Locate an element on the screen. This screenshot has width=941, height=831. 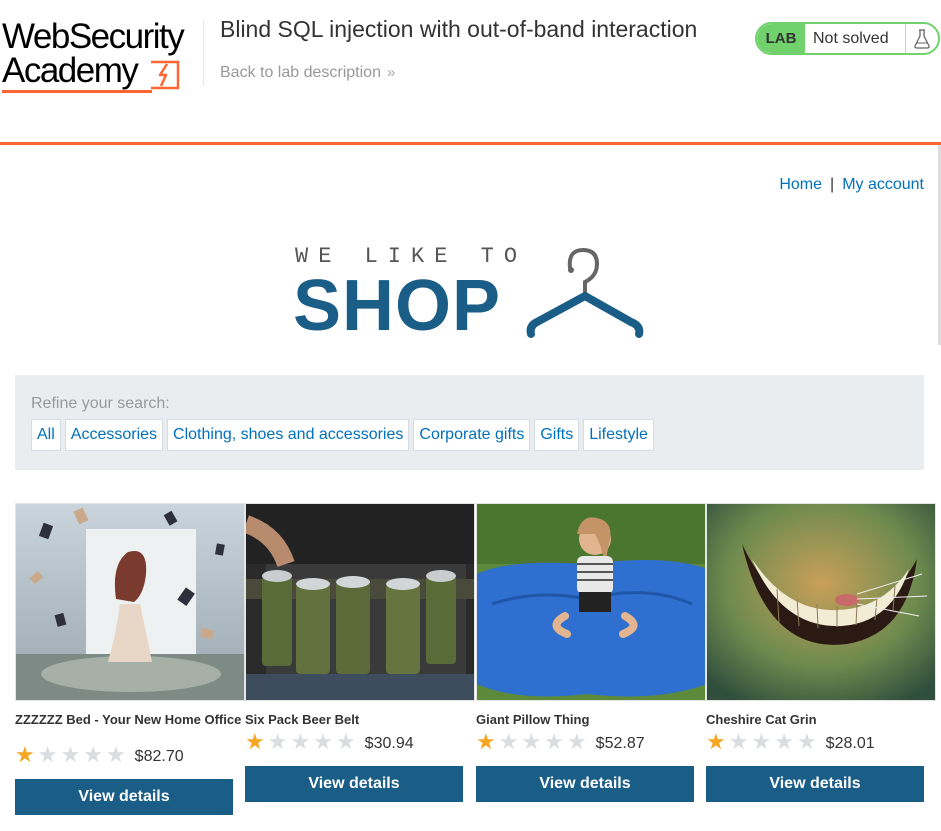
header-divider is located at coordinates (203, 53).